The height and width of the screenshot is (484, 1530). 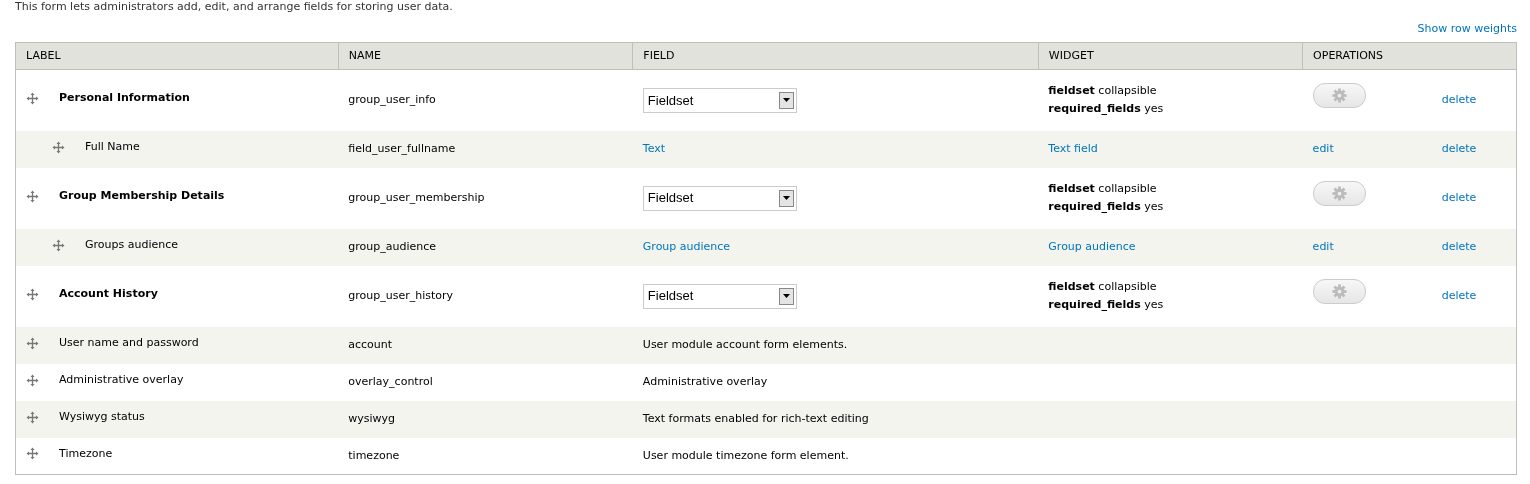 What do you see at coordinates (755, 418) in the screenshot?
I see `field-description: Text formats enabled for rich-text editing` at bounding box center [755, 418].